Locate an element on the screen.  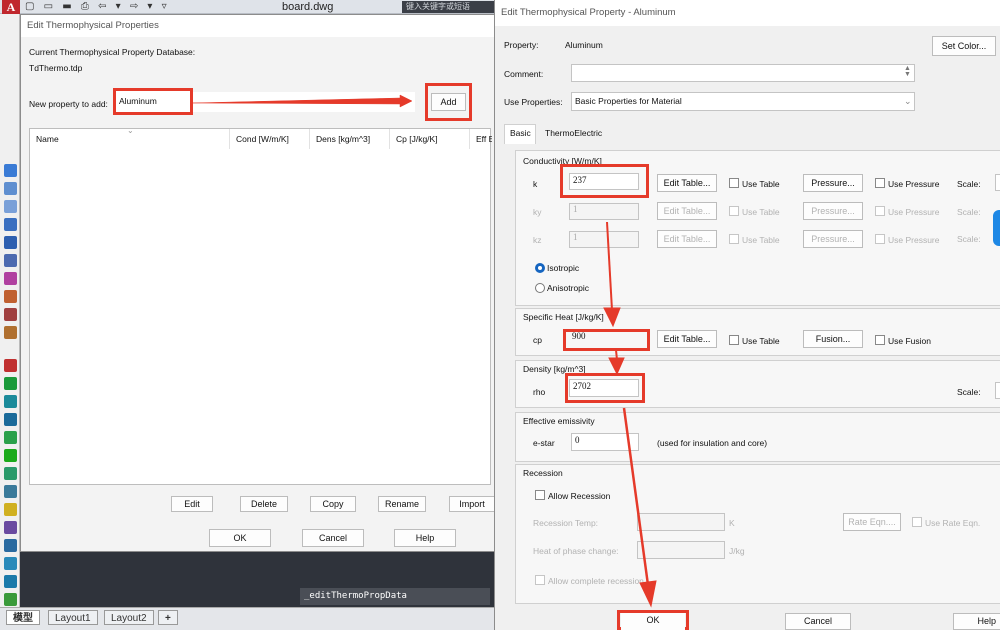
arrow-to-ok-icon is located at coordinates (636, 496).